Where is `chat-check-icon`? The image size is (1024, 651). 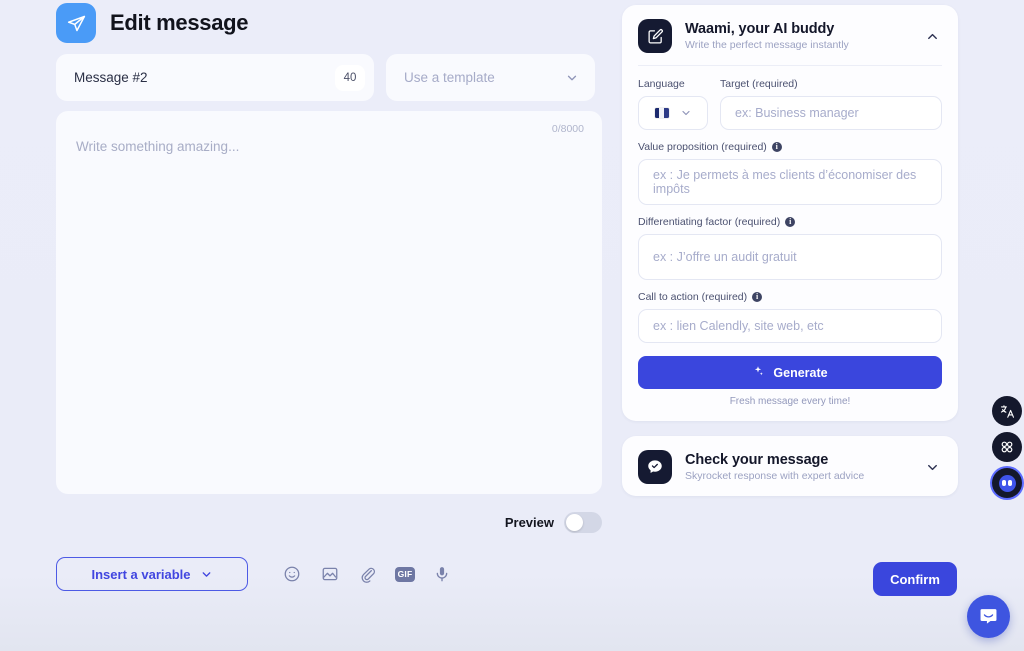
chat-check-icon is located at coordinates (655, 467).